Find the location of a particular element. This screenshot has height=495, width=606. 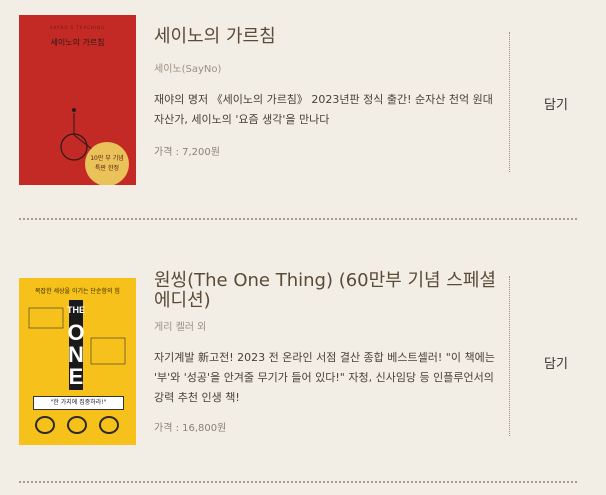

book-price: 가격 : 16,800원 is located at coordinates (190, 428).